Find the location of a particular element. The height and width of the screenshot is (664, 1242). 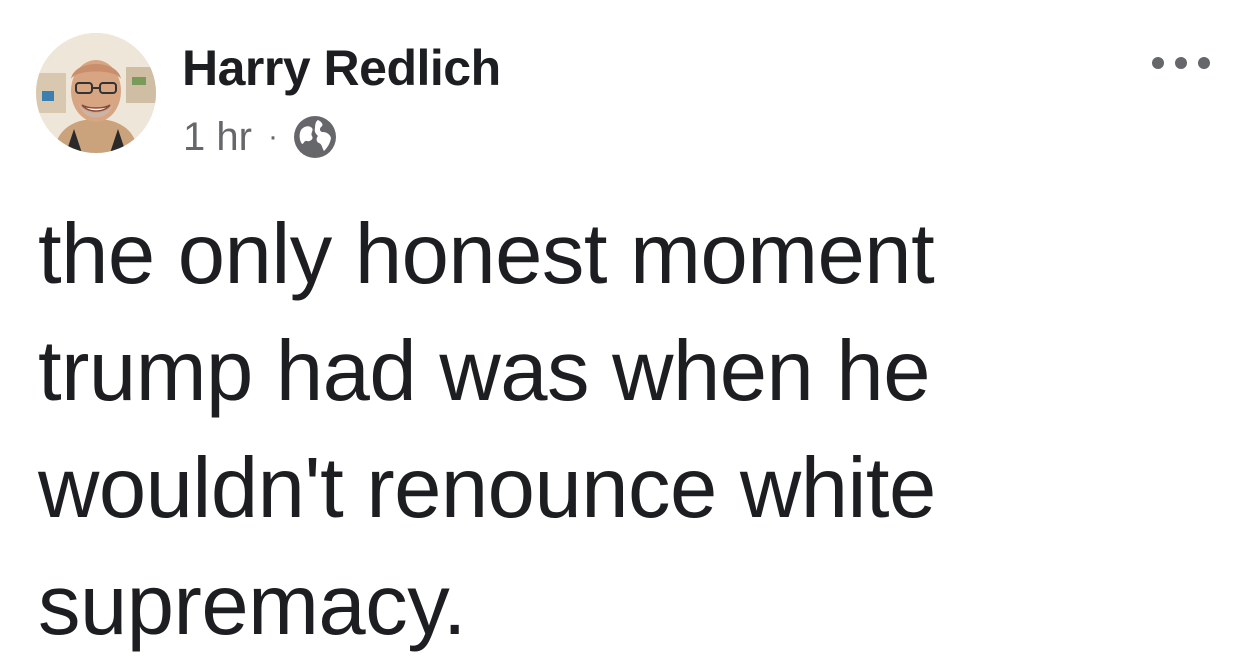

post-text-line: supremacy. is located at coordinates (252, 605).